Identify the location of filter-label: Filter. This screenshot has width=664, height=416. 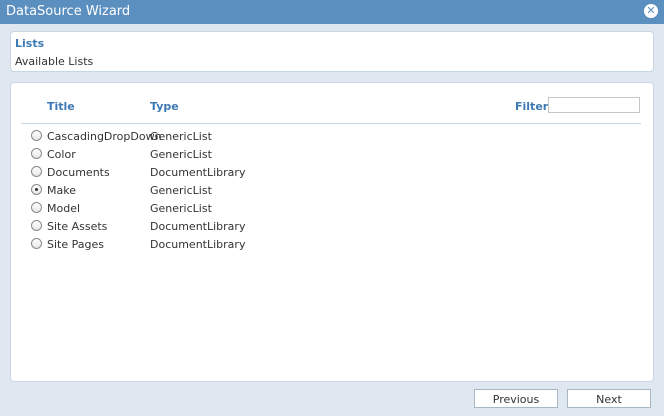
(532, 106).